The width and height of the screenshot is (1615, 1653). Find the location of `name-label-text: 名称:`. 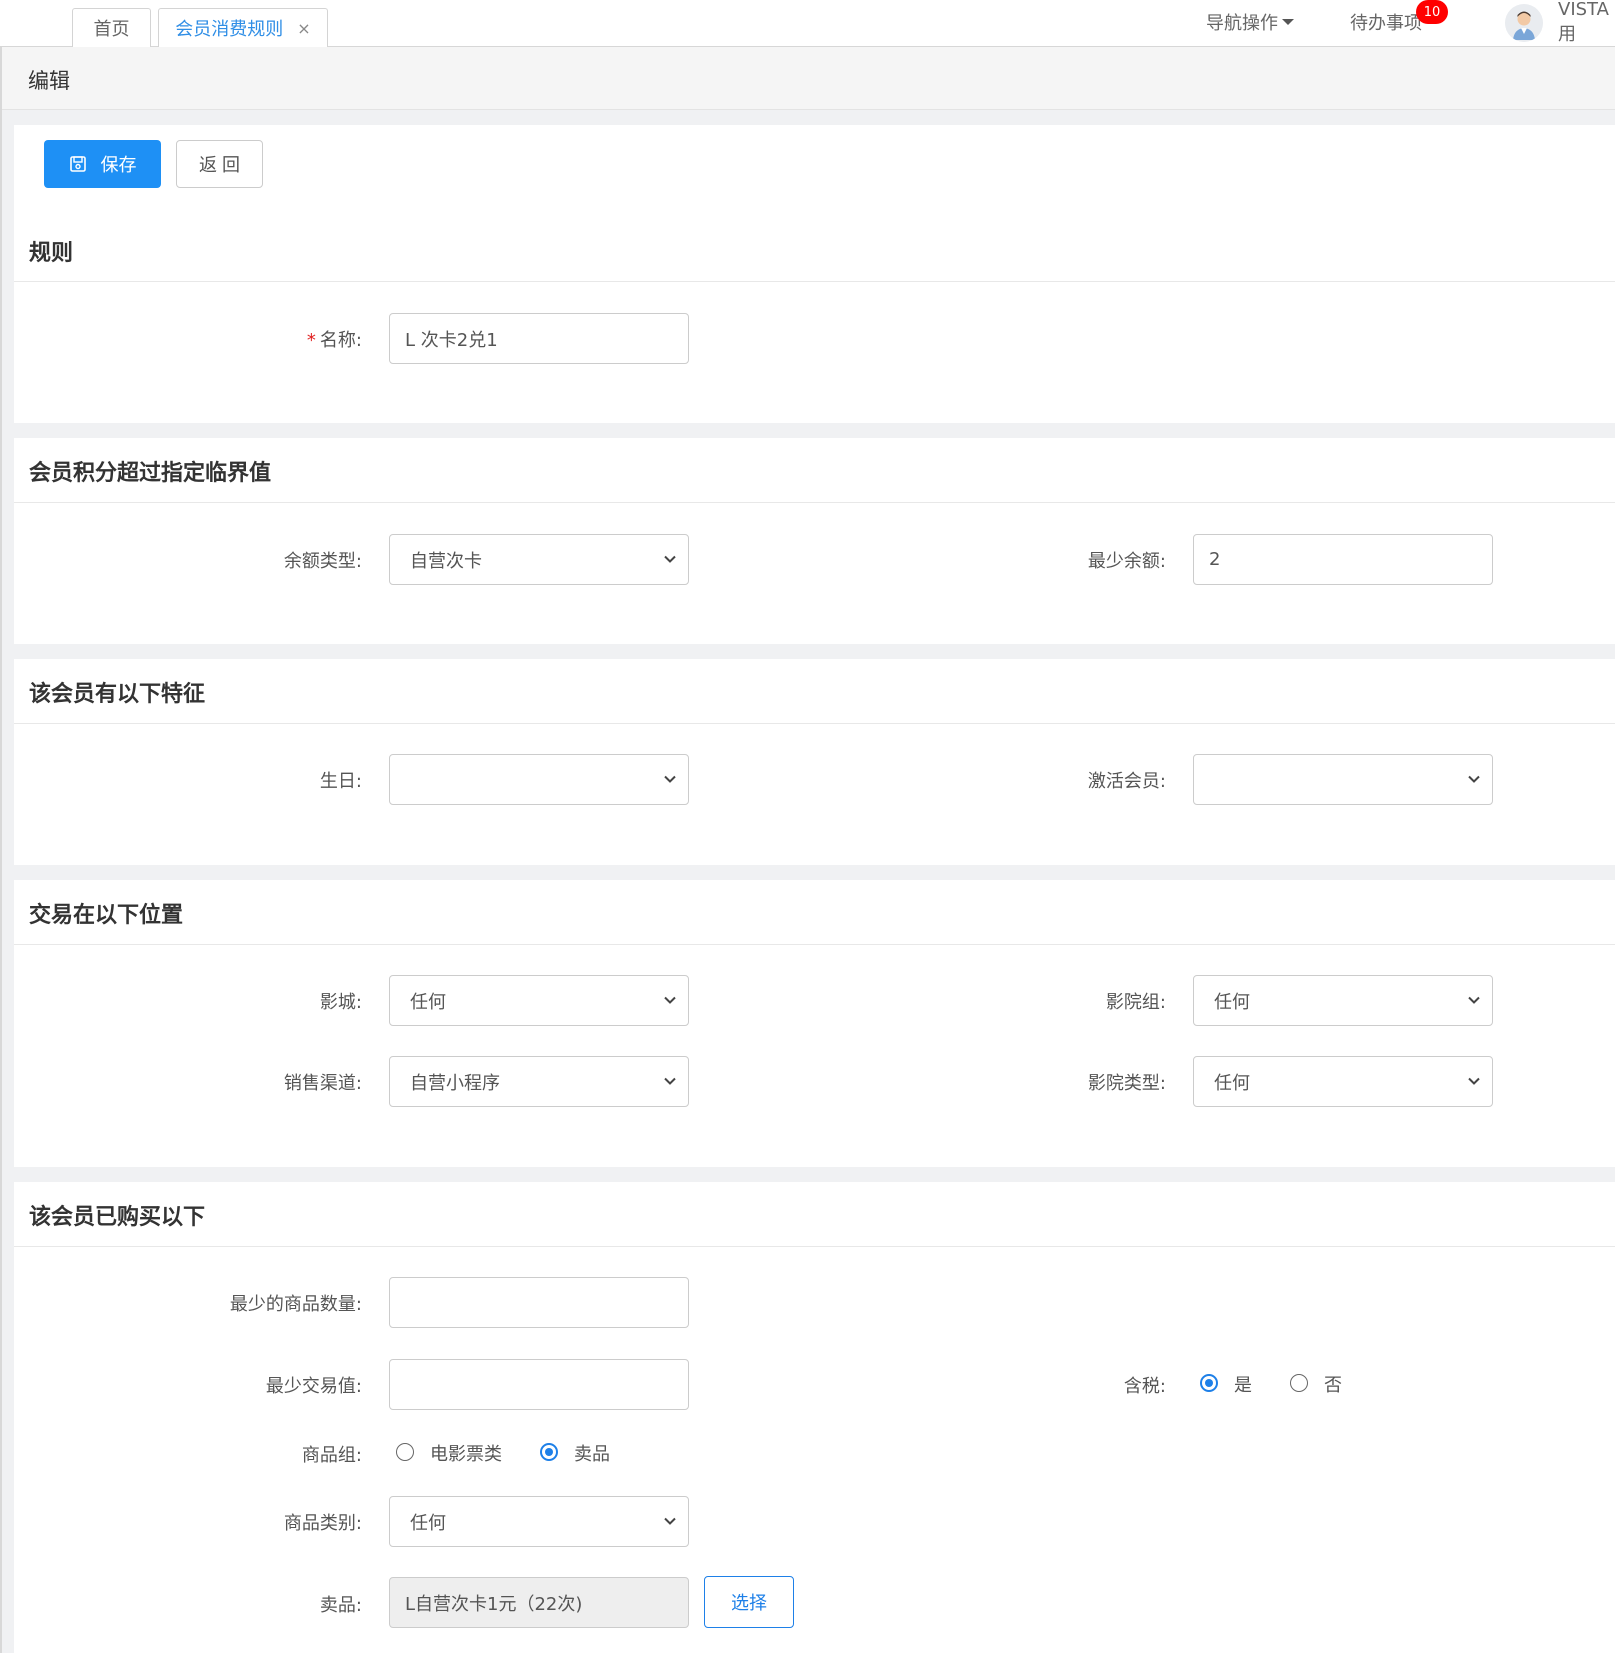

name-label-text: 名称: is located at coordinates (340, 340).